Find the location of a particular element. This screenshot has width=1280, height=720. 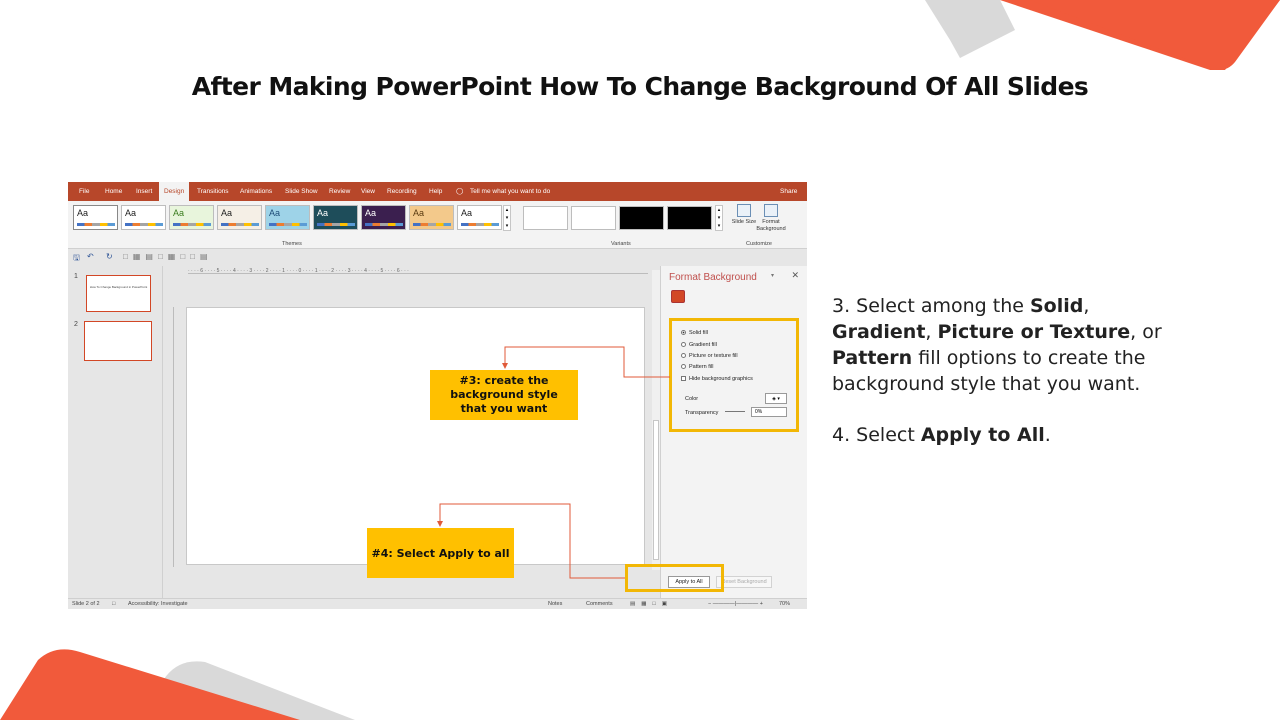

vertical-scrollbar is located at coordinates (656, 420).